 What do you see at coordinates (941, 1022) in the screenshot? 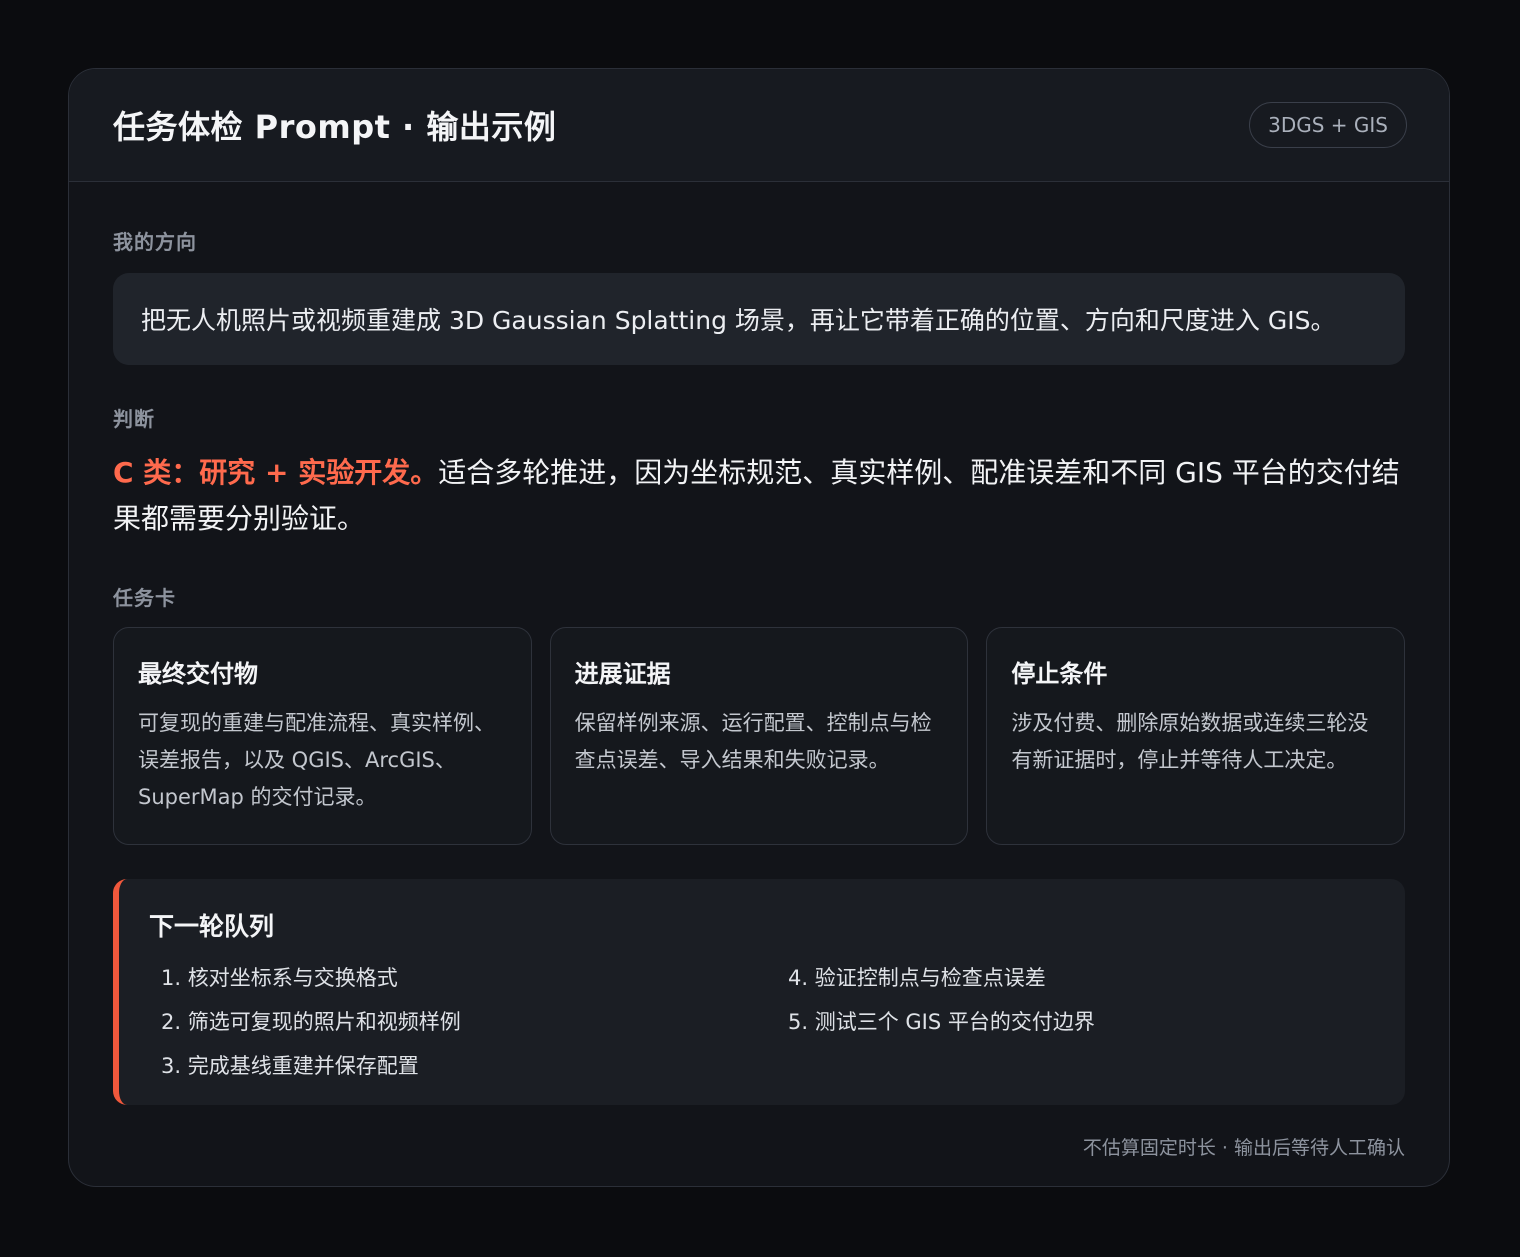
I see `list-item: 5. 测试三个 GIS 平台的交付边界` at bounding box center [941, 1022].